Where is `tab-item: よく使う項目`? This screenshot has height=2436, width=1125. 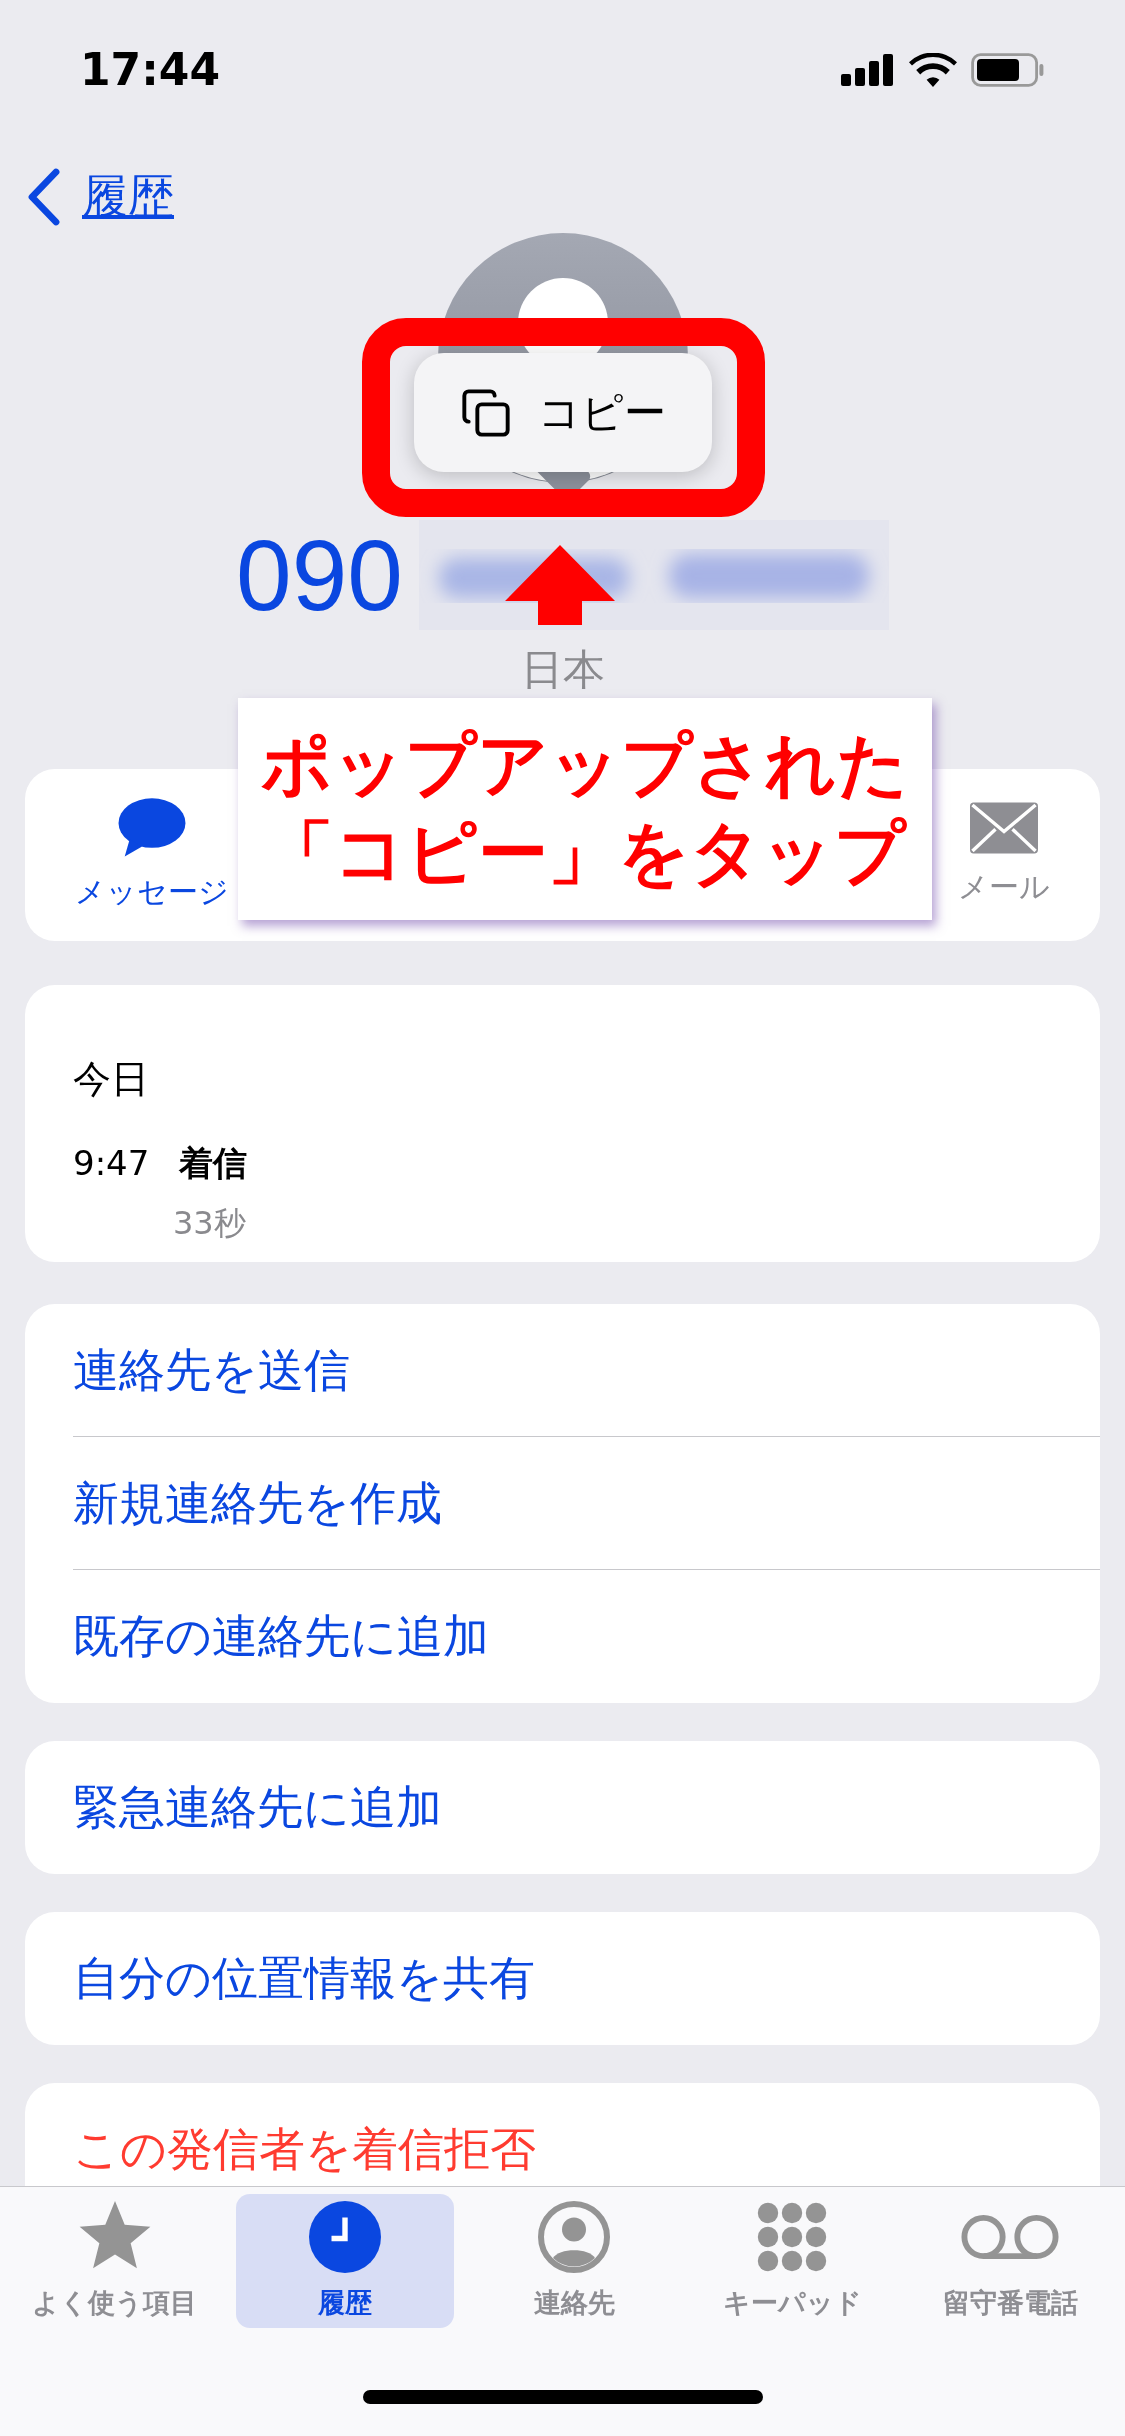
tab-item: よく使う項目 is located at coordinates (115, 2261).